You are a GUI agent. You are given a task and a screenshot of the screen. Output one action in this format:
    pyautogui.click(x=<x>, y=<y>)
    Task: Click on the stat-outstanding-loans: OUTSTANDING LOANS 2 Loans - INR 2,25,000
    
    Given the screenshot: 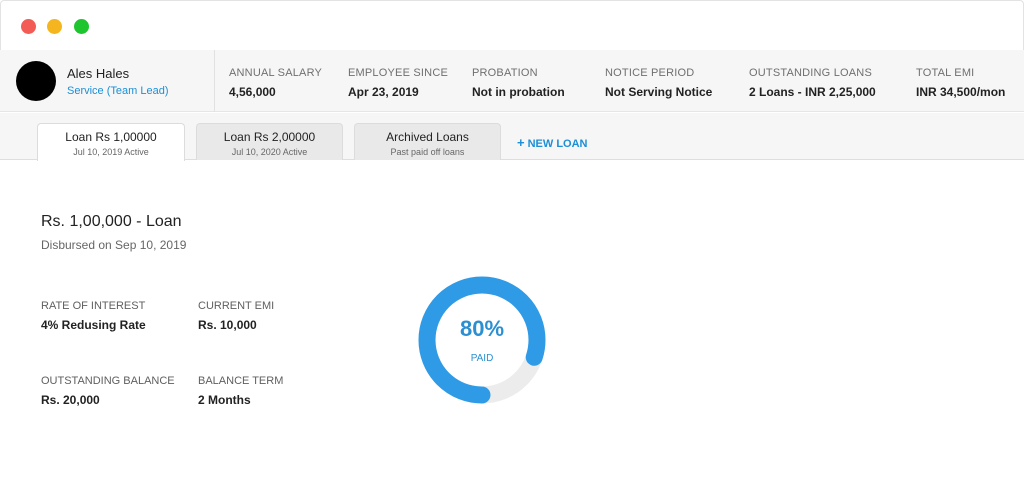 What is the action you would take?
    pyautogui.click(x=812, y=83)
    